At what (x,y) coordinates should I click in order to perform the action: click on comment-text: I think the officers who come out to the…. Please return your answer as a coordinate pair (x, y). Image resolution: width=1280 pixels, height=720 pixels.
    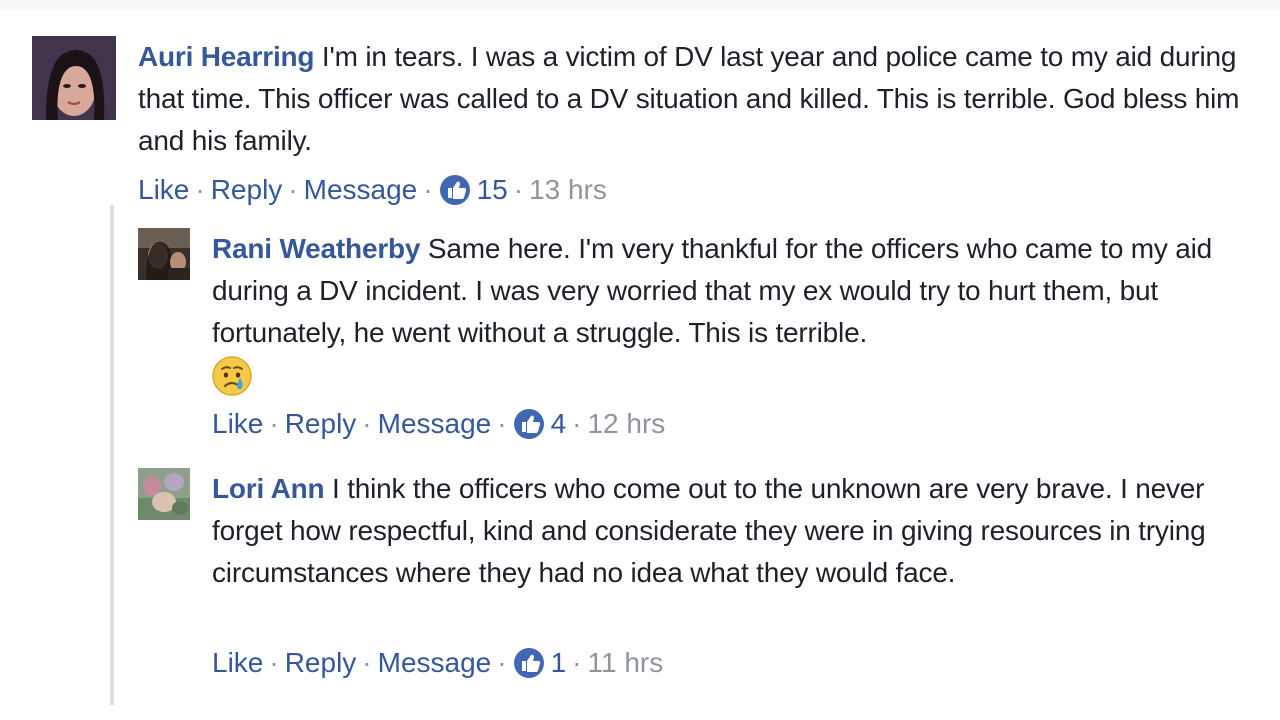
    Looking at the image, I should click on (709, 530).